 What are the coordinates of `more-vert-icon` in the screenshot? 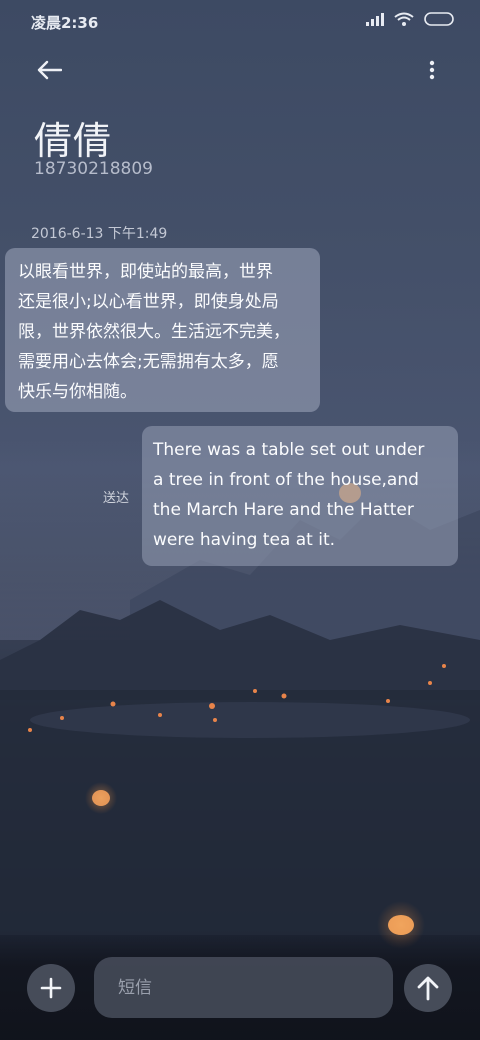 It's located at (432, 70).